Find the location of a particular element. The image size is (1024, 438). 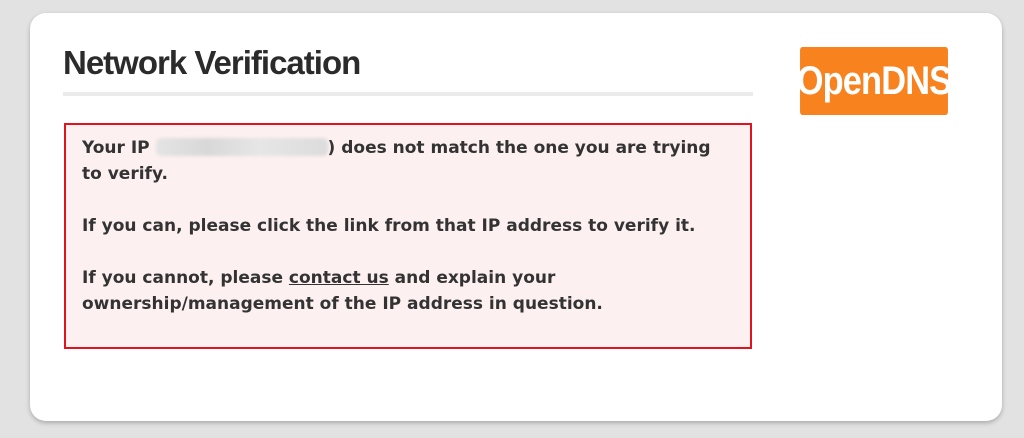

ip-mismatch-text-start: Your IP is located at coordinates (119, 148).